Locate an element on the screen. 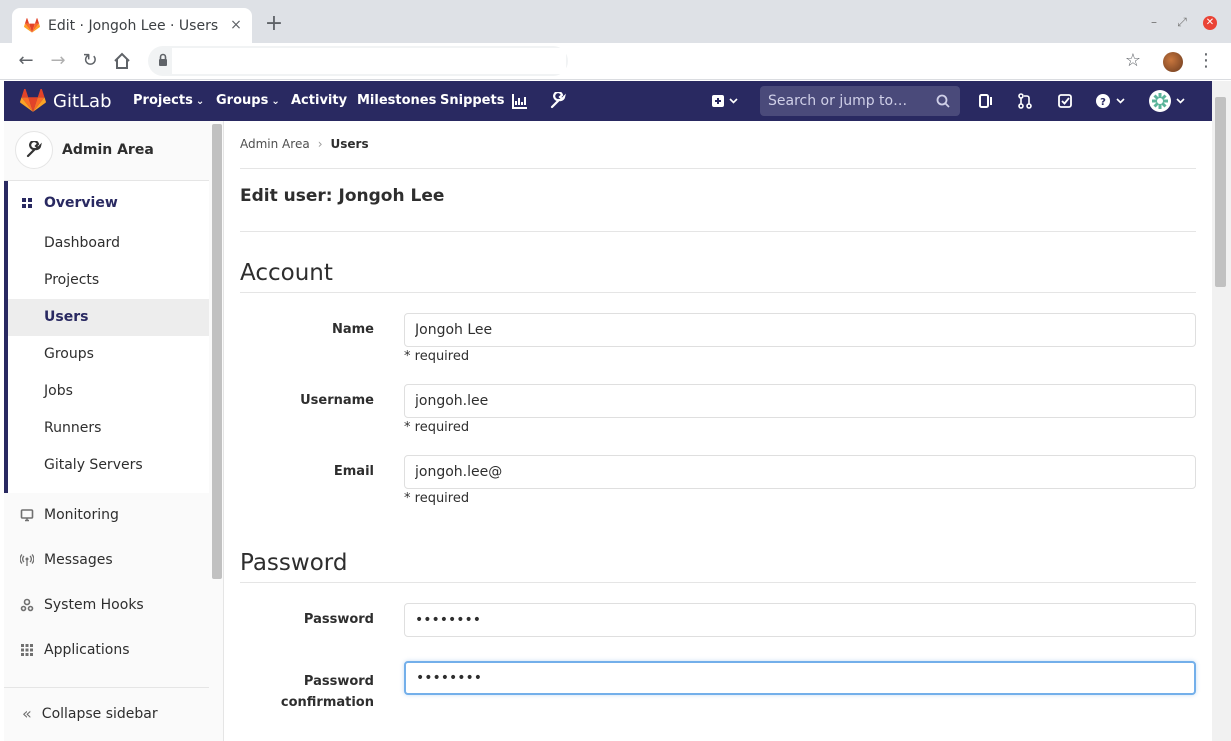  help-icon: ? is located at coordinates (1111, 101).